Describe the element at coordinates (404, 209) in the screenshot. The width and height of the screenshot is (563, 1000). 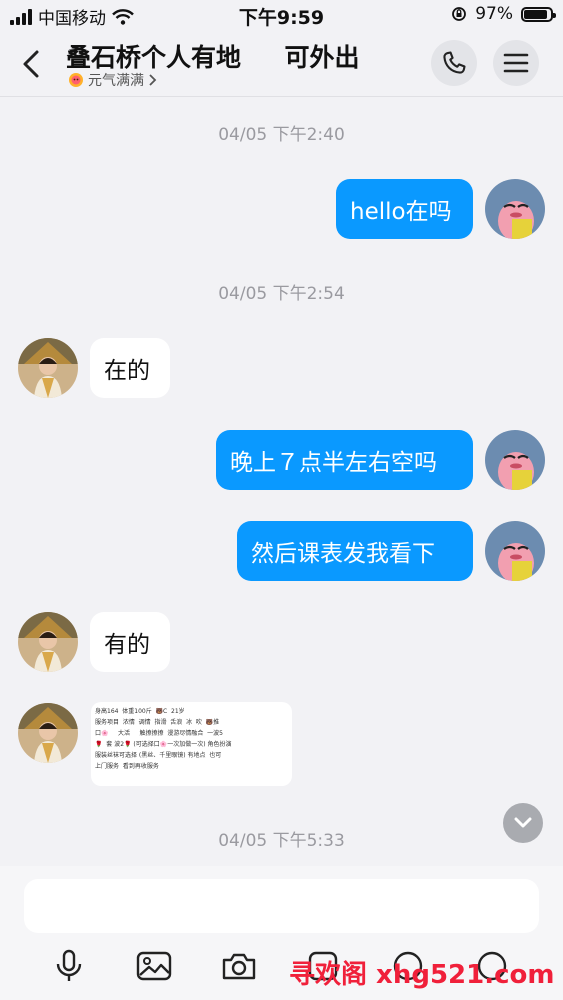
I see `message-bubble-outgoing: hello在吗` at that location.